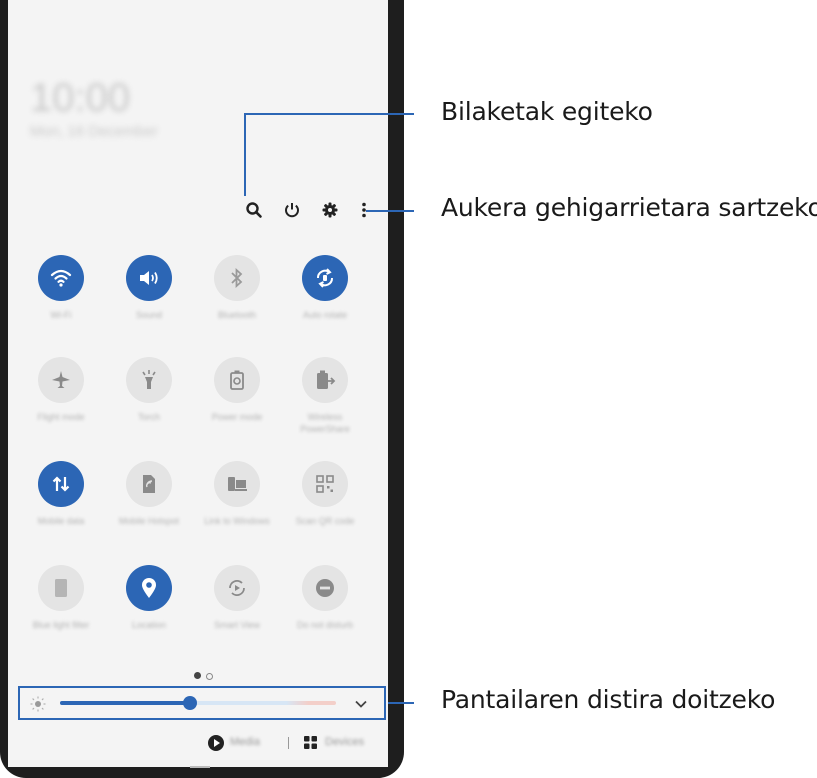 The width and height of the screenshot is (817, 778). I want to click on tile-label: Power mode, so click(237, 417).